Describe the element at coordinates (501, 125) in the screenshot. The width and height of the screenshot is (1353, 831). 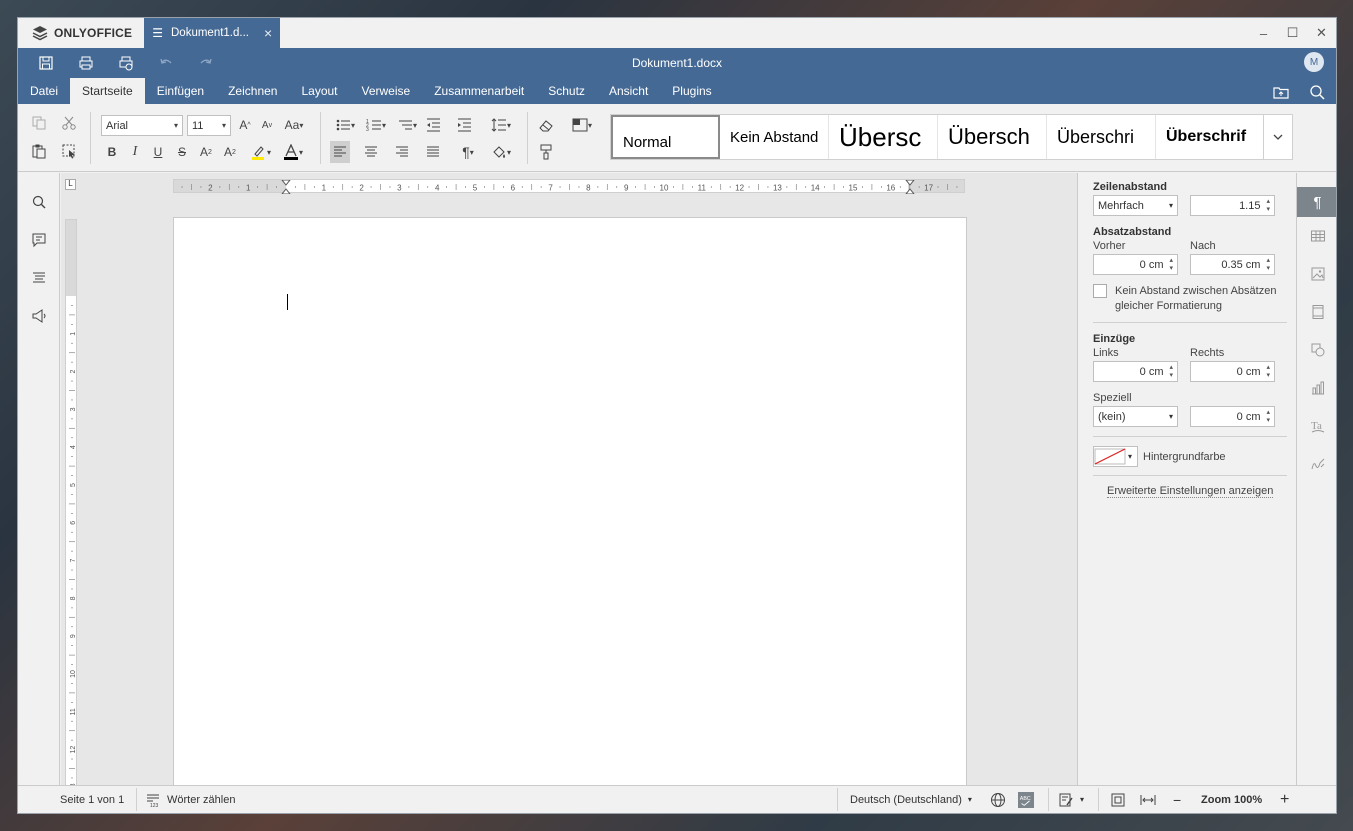
I see `line-spacing-button: ▾` at that location.